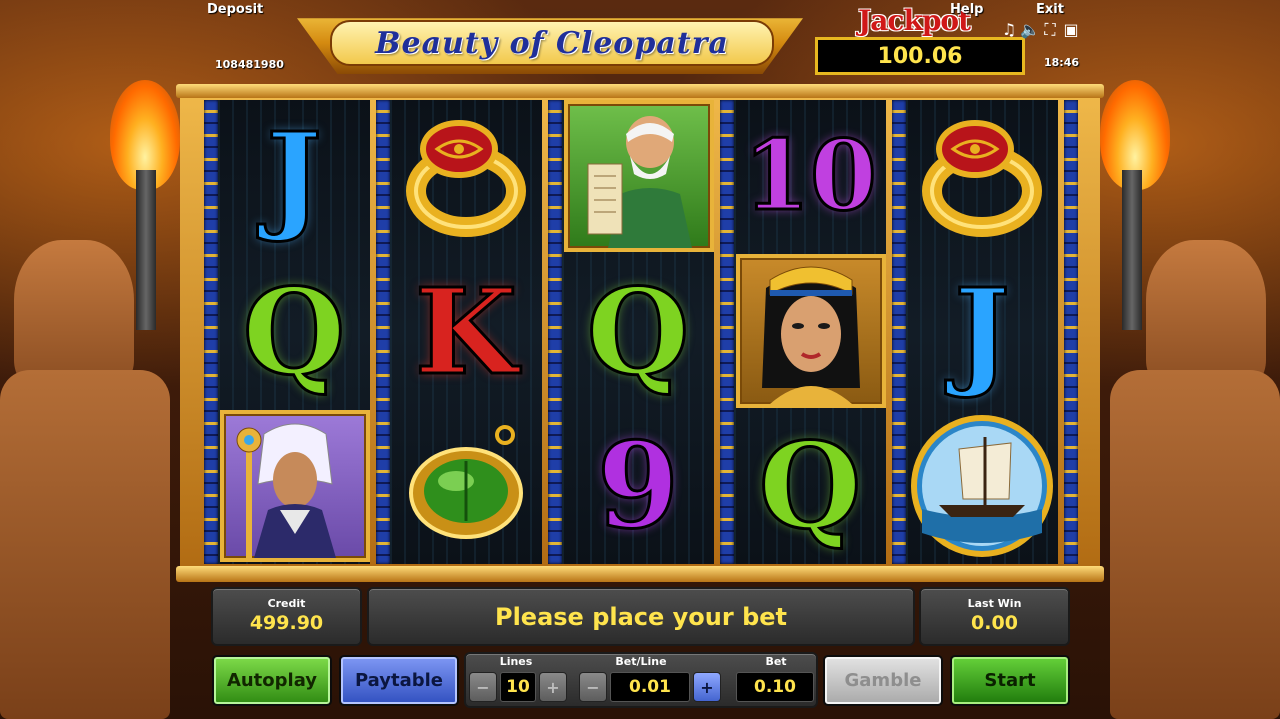 The height and width of the screenshot is (719, 1280). What do you see at coordinates (593, 687) in the screenshot?
I see `bet-line-minus-button: −` at bounding box center [593, 687].